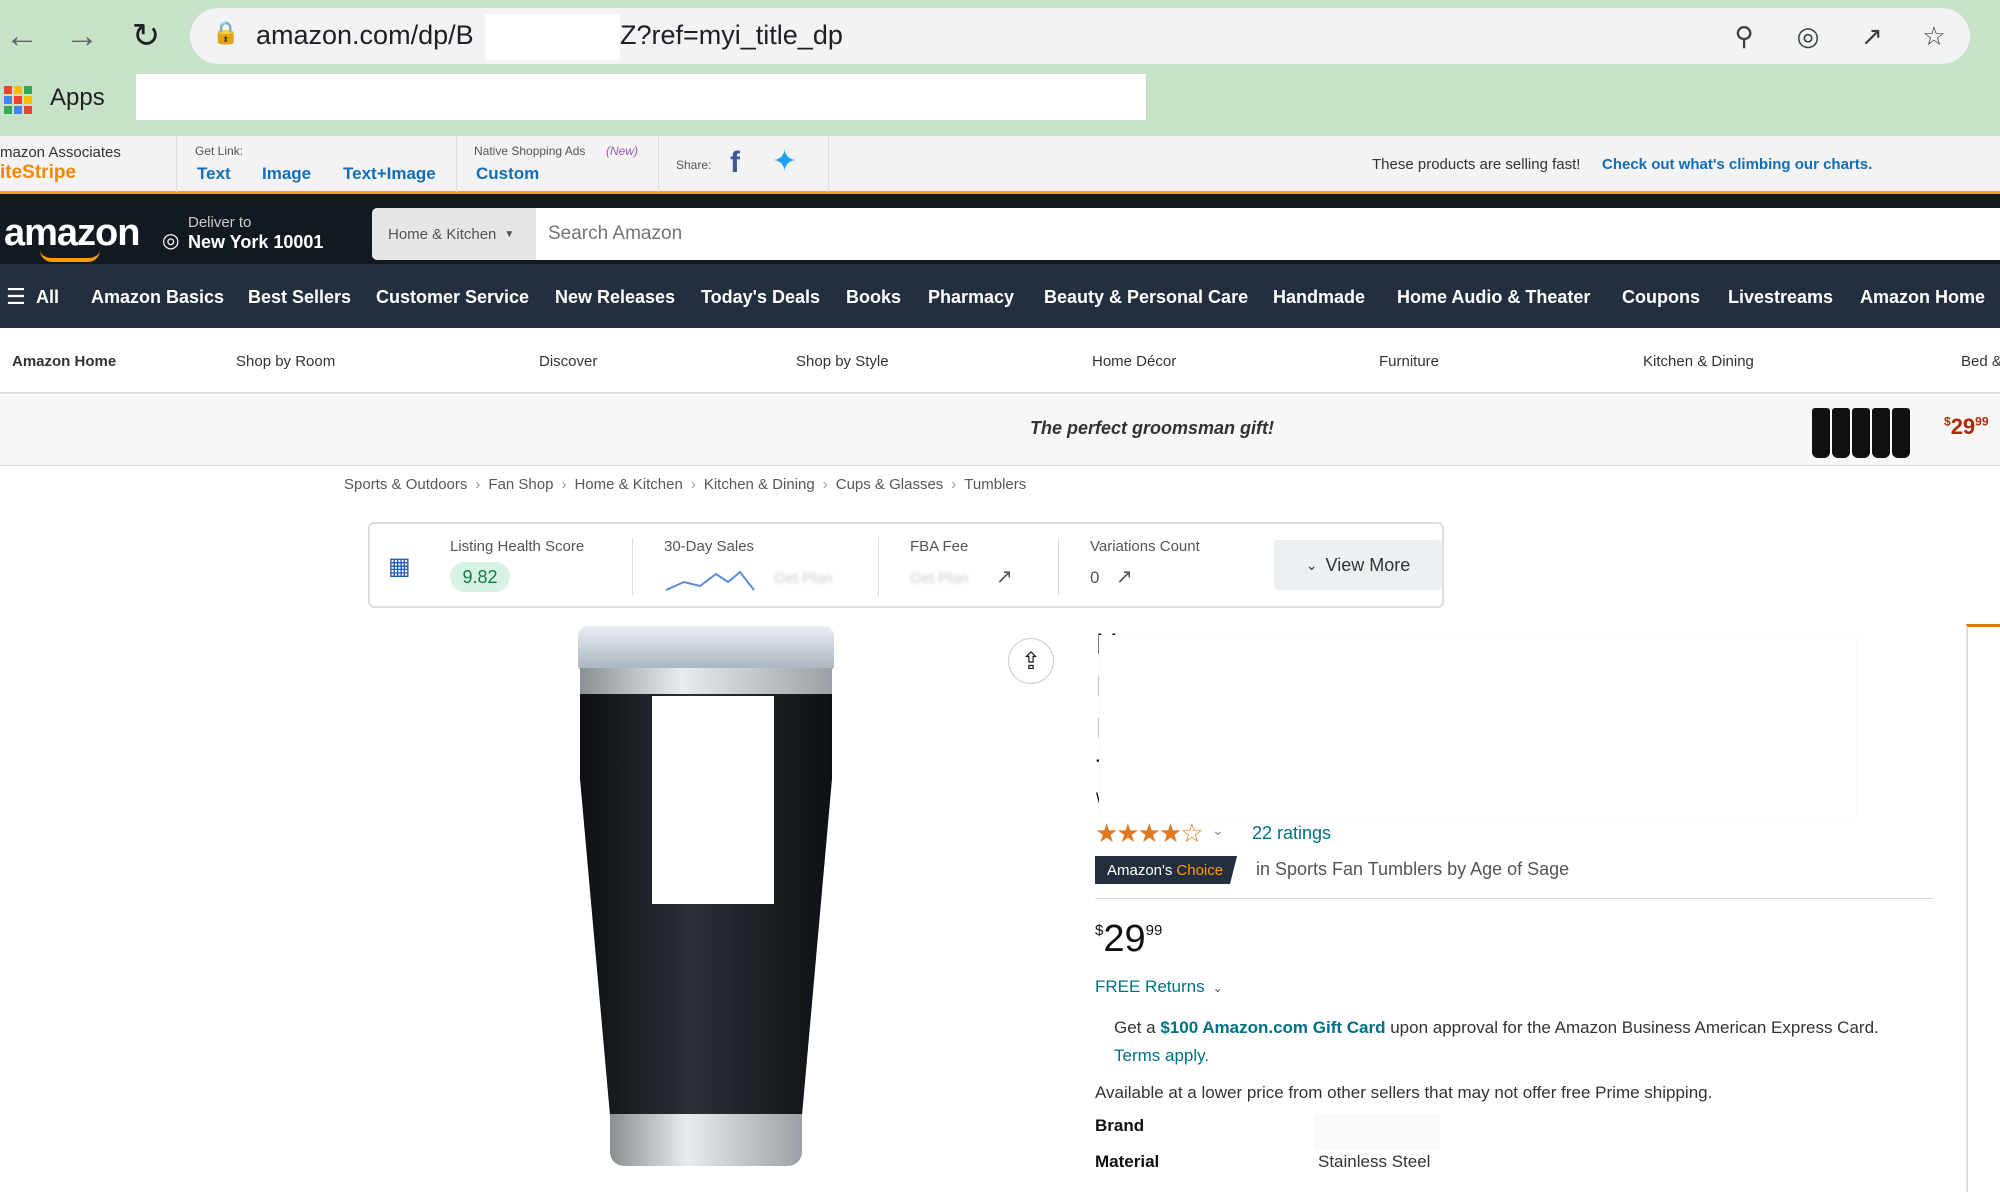 The height and width of the screenshot is (1192, 2000). Describe the element at coordinates (641, 97) in the screenshot. I see `bookmarks-redaction` at that location.